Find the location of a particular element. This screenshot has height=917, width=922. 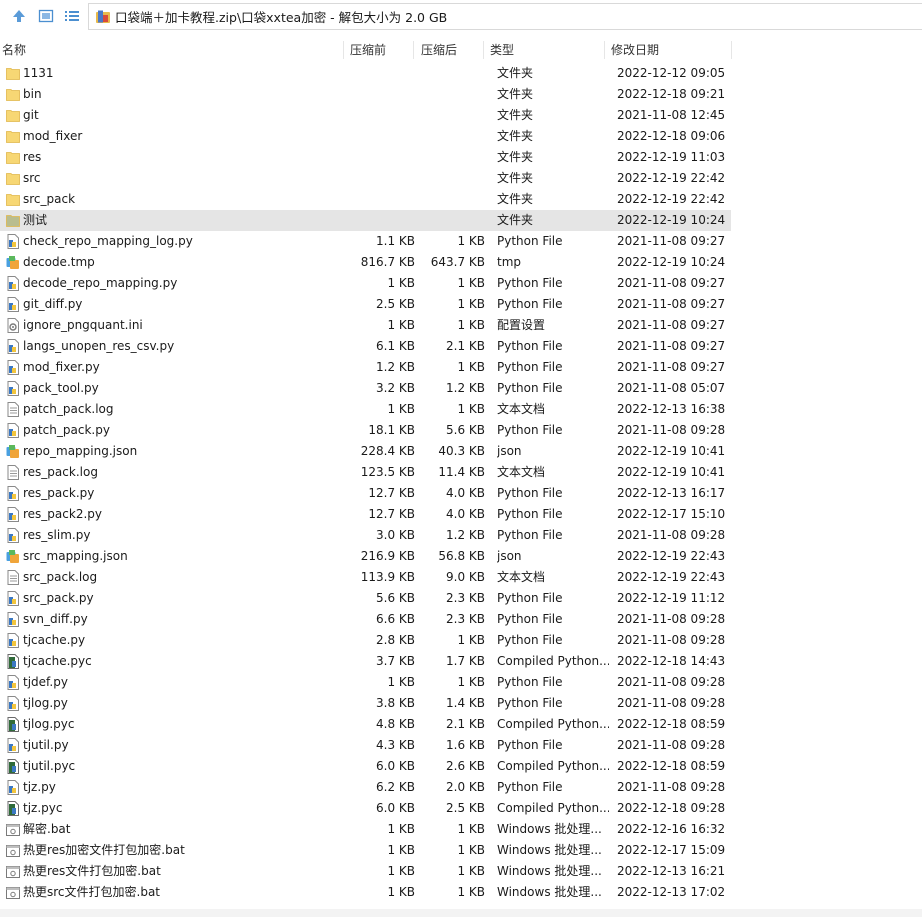

file-name: res is located at coordinates (32, 157).